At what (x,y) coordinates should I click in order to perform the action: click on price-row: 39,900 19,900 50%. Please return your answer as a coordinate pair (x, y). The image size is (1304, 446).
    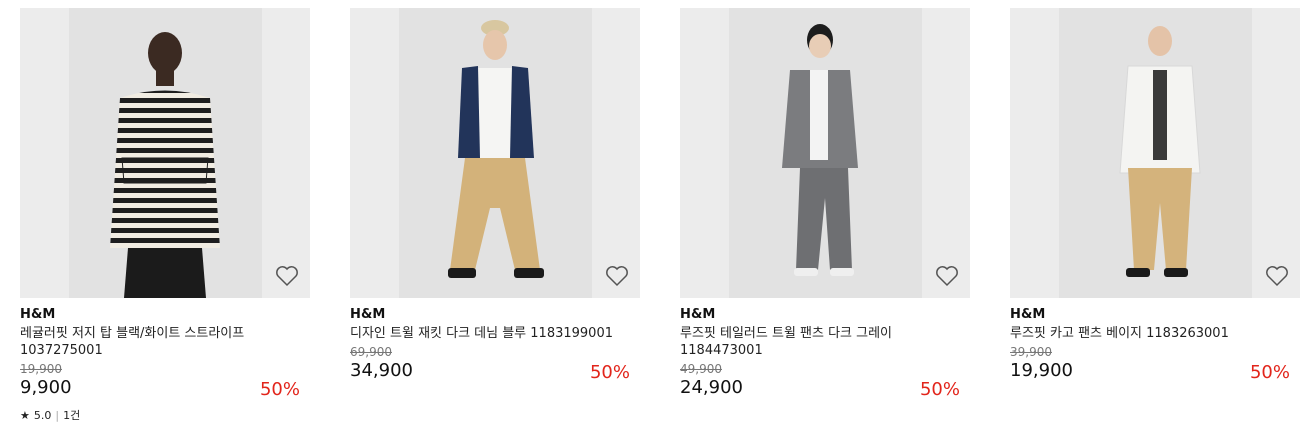
    Looking at the image, I should click on (1155, 364).